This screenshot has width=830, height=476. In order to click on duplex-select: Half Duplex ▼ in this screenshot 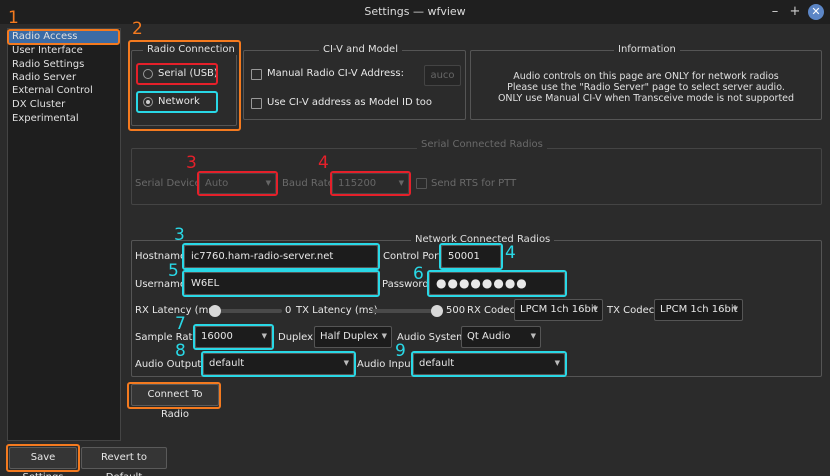, I will do `click(353, 337)`.